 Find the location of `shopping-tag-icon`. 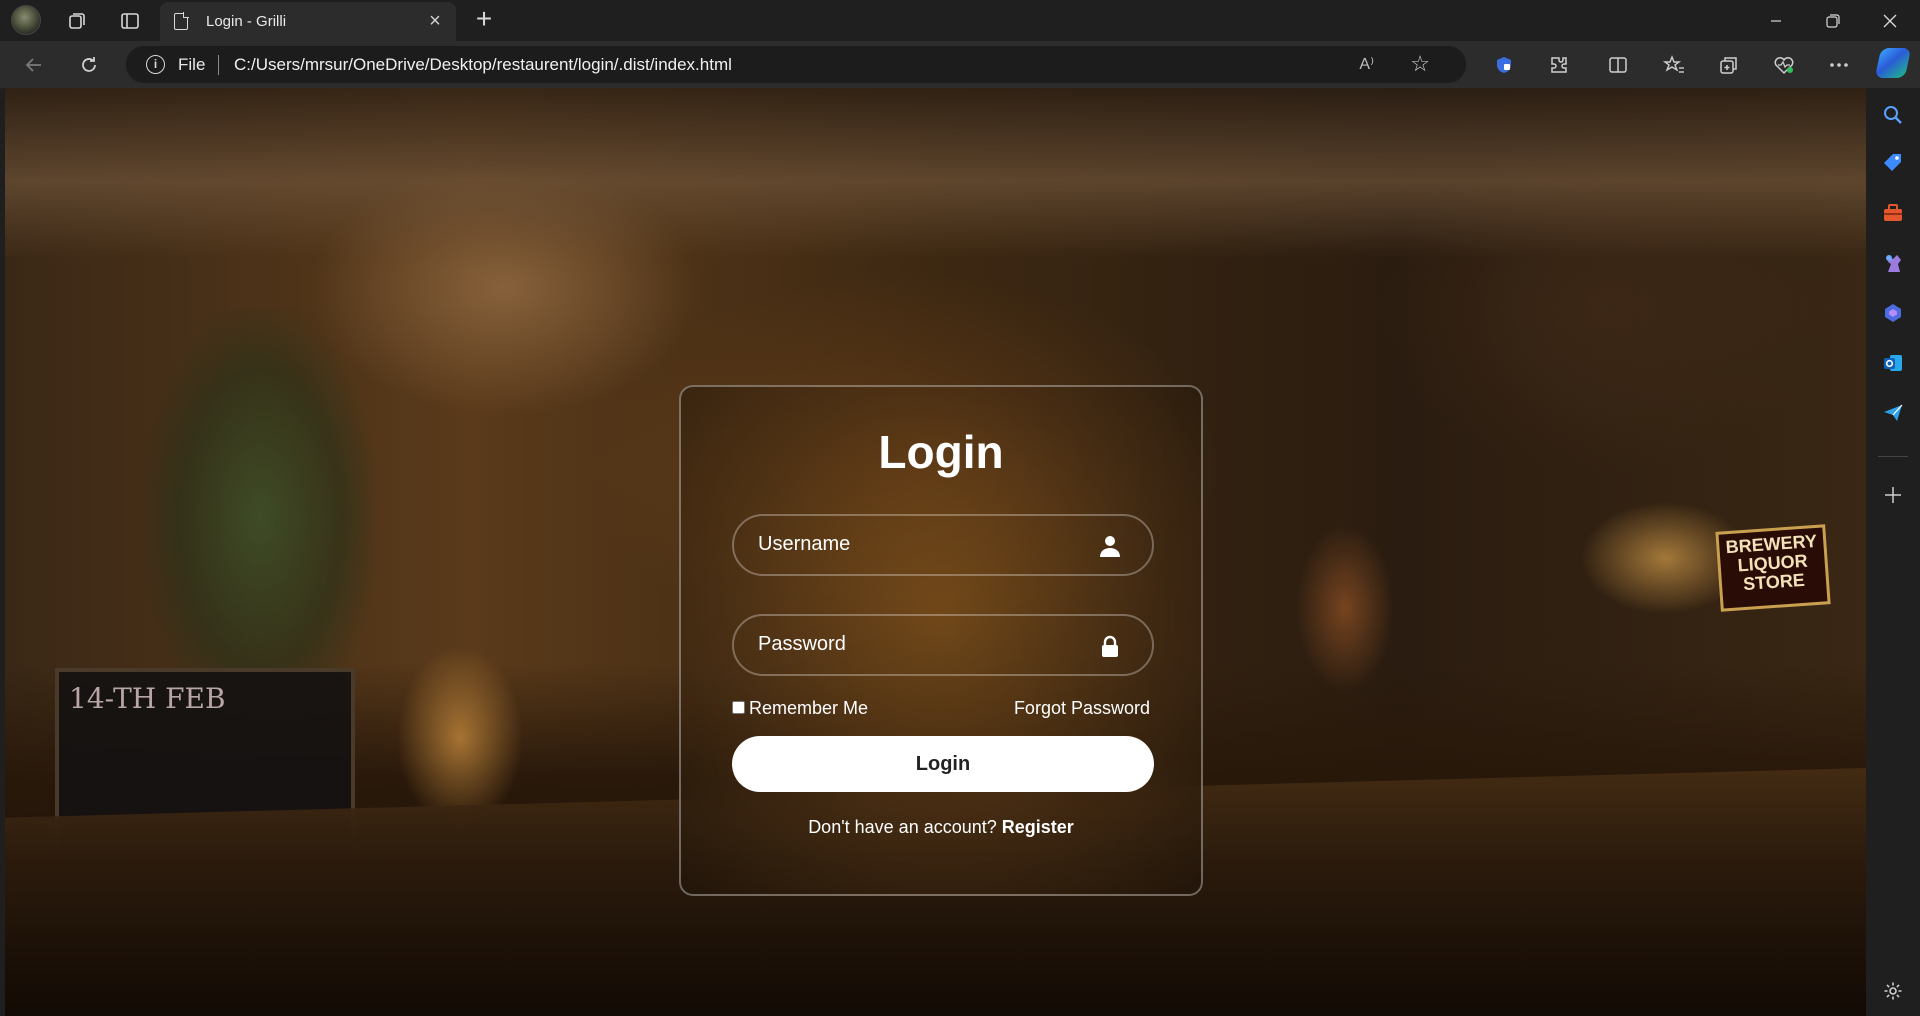

shopping-tag-icon is located at coordinates (1893, 163).